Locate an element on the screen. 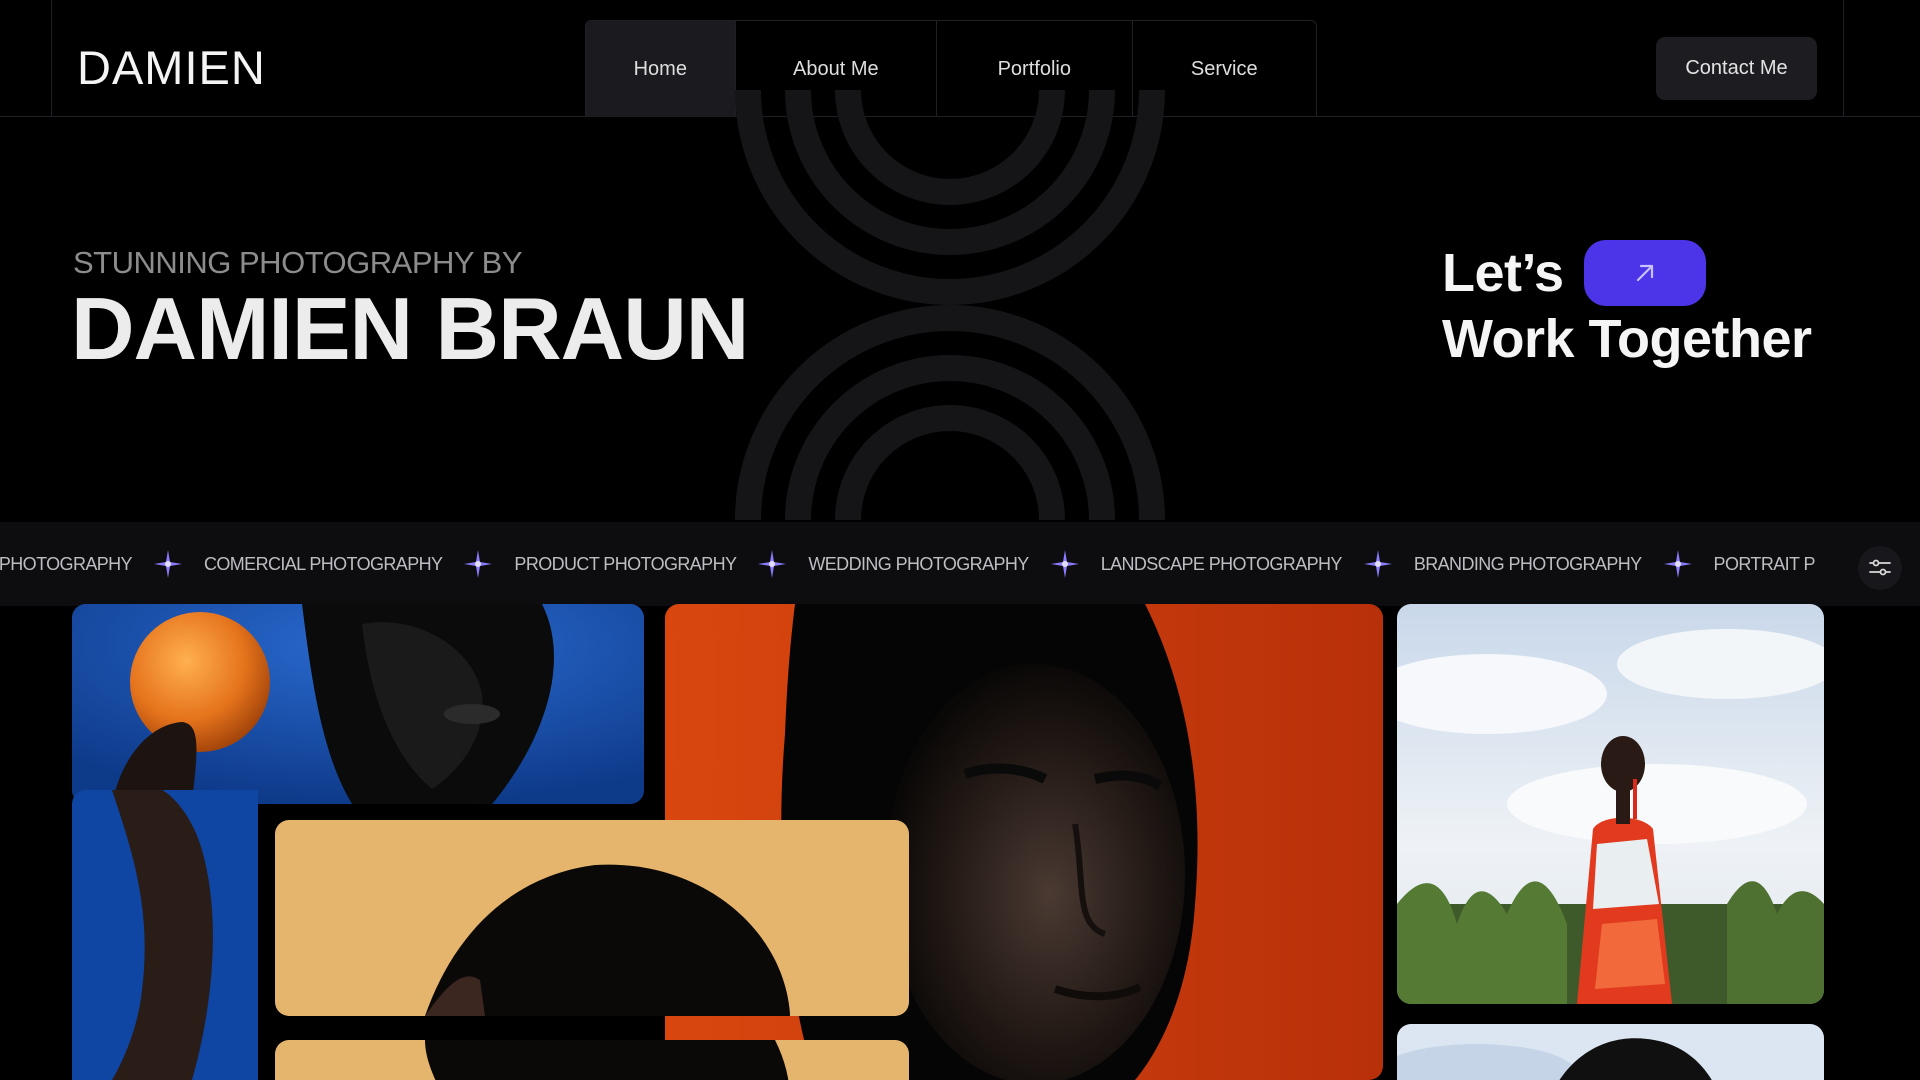 This screenshot has width=1920, height=1080. nav-item-home: Home is located at coordinates (661, 69).